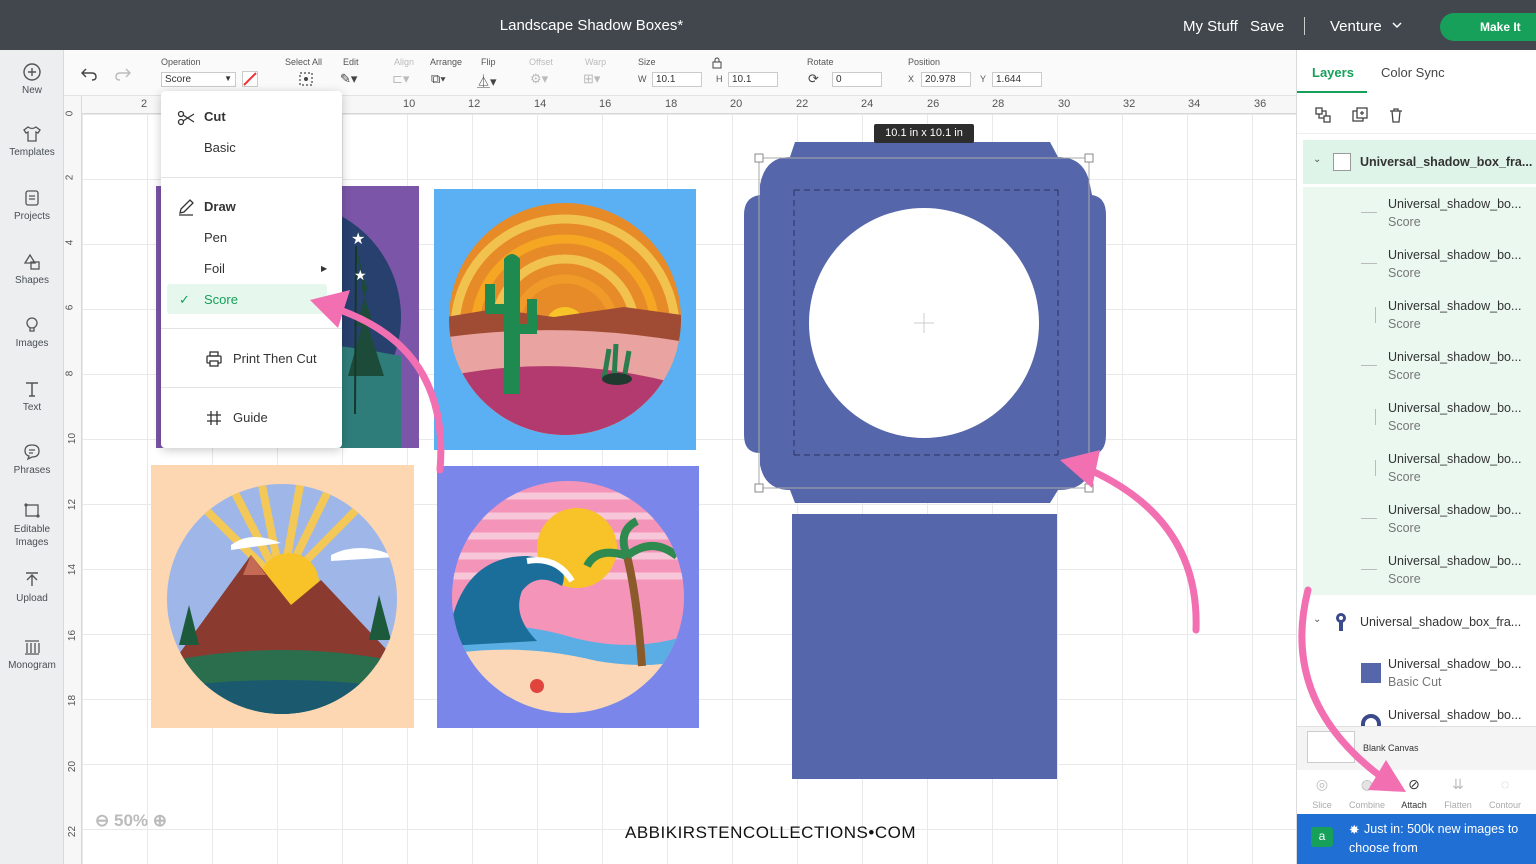 This screenshot has height=864, width=1536. I want to click on flatten-tool: ⇊ Flatten, so click(1458, 793).